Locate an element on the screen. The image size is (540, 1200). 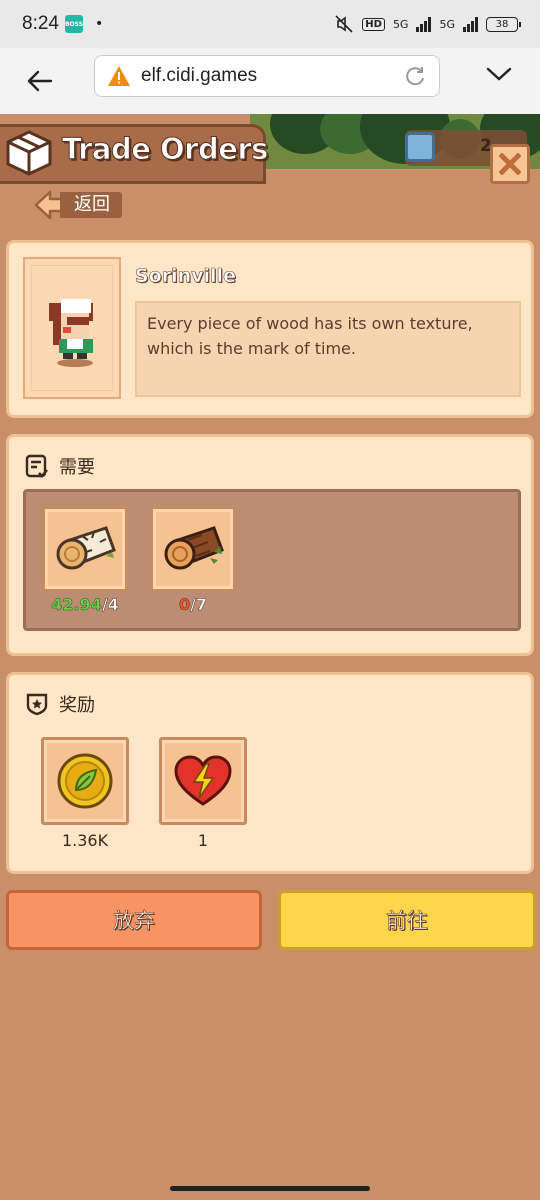
battery-icon: 38 is located at coordinates (503, 24).